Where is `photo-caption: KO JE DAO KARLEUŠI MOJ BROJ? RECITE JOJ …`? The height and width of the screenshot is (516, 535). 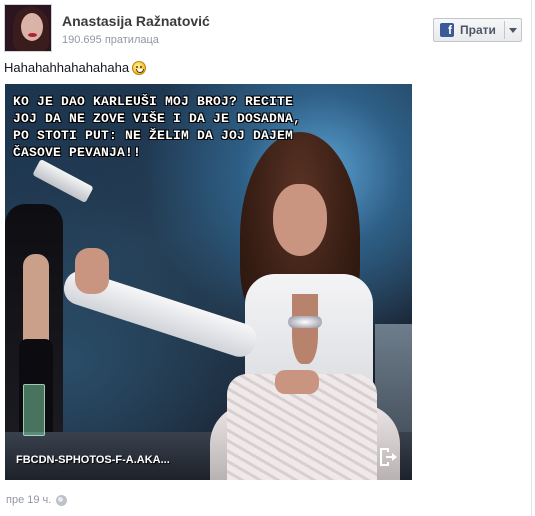
photo-caption: KO JE DAO KARLEUŠI MOJ BROJ? RECITE JOJ … is located at coordinates (157, 127).